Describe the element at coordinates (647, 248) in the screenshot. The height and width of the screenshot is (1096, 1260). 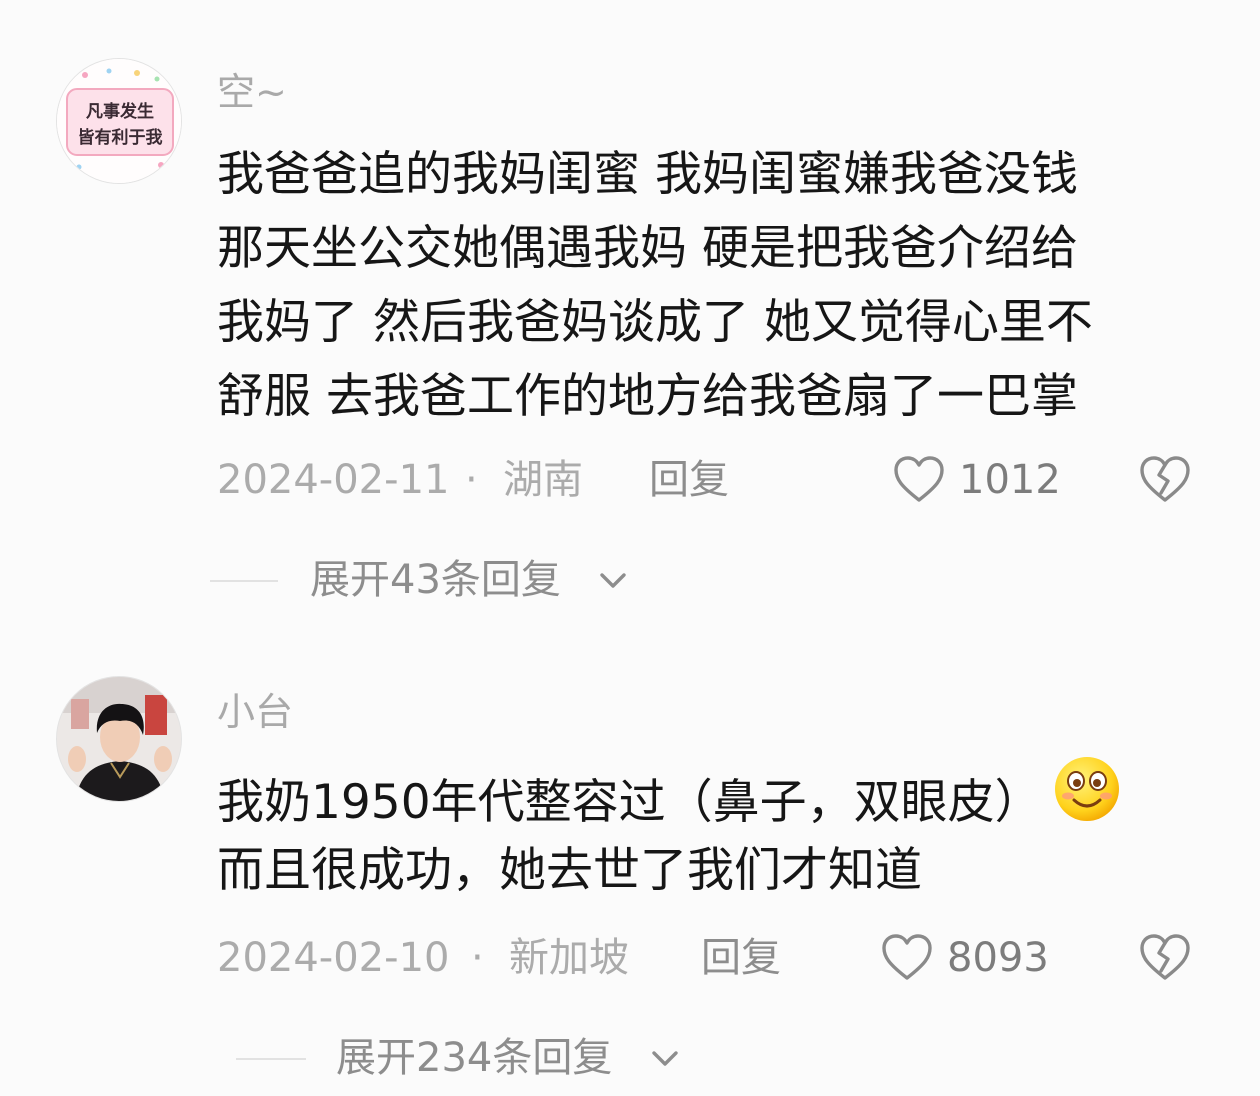
I see `comment-line: 那天坐公交她偶遇我妈 硬是把我爸介绍给` at that location.